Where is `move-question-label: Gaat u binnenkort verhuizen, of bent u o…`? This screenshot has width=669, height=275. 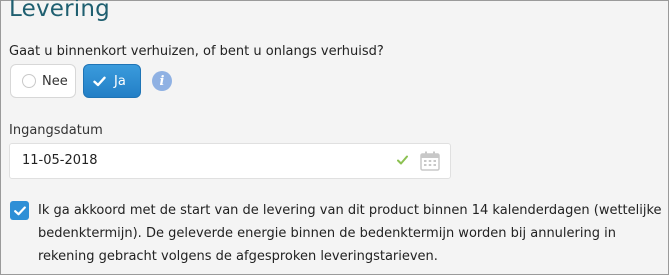
move-question-label: Gaat u binnenkort verhuizen, of bent u o… is located at coordinates (196, 51).